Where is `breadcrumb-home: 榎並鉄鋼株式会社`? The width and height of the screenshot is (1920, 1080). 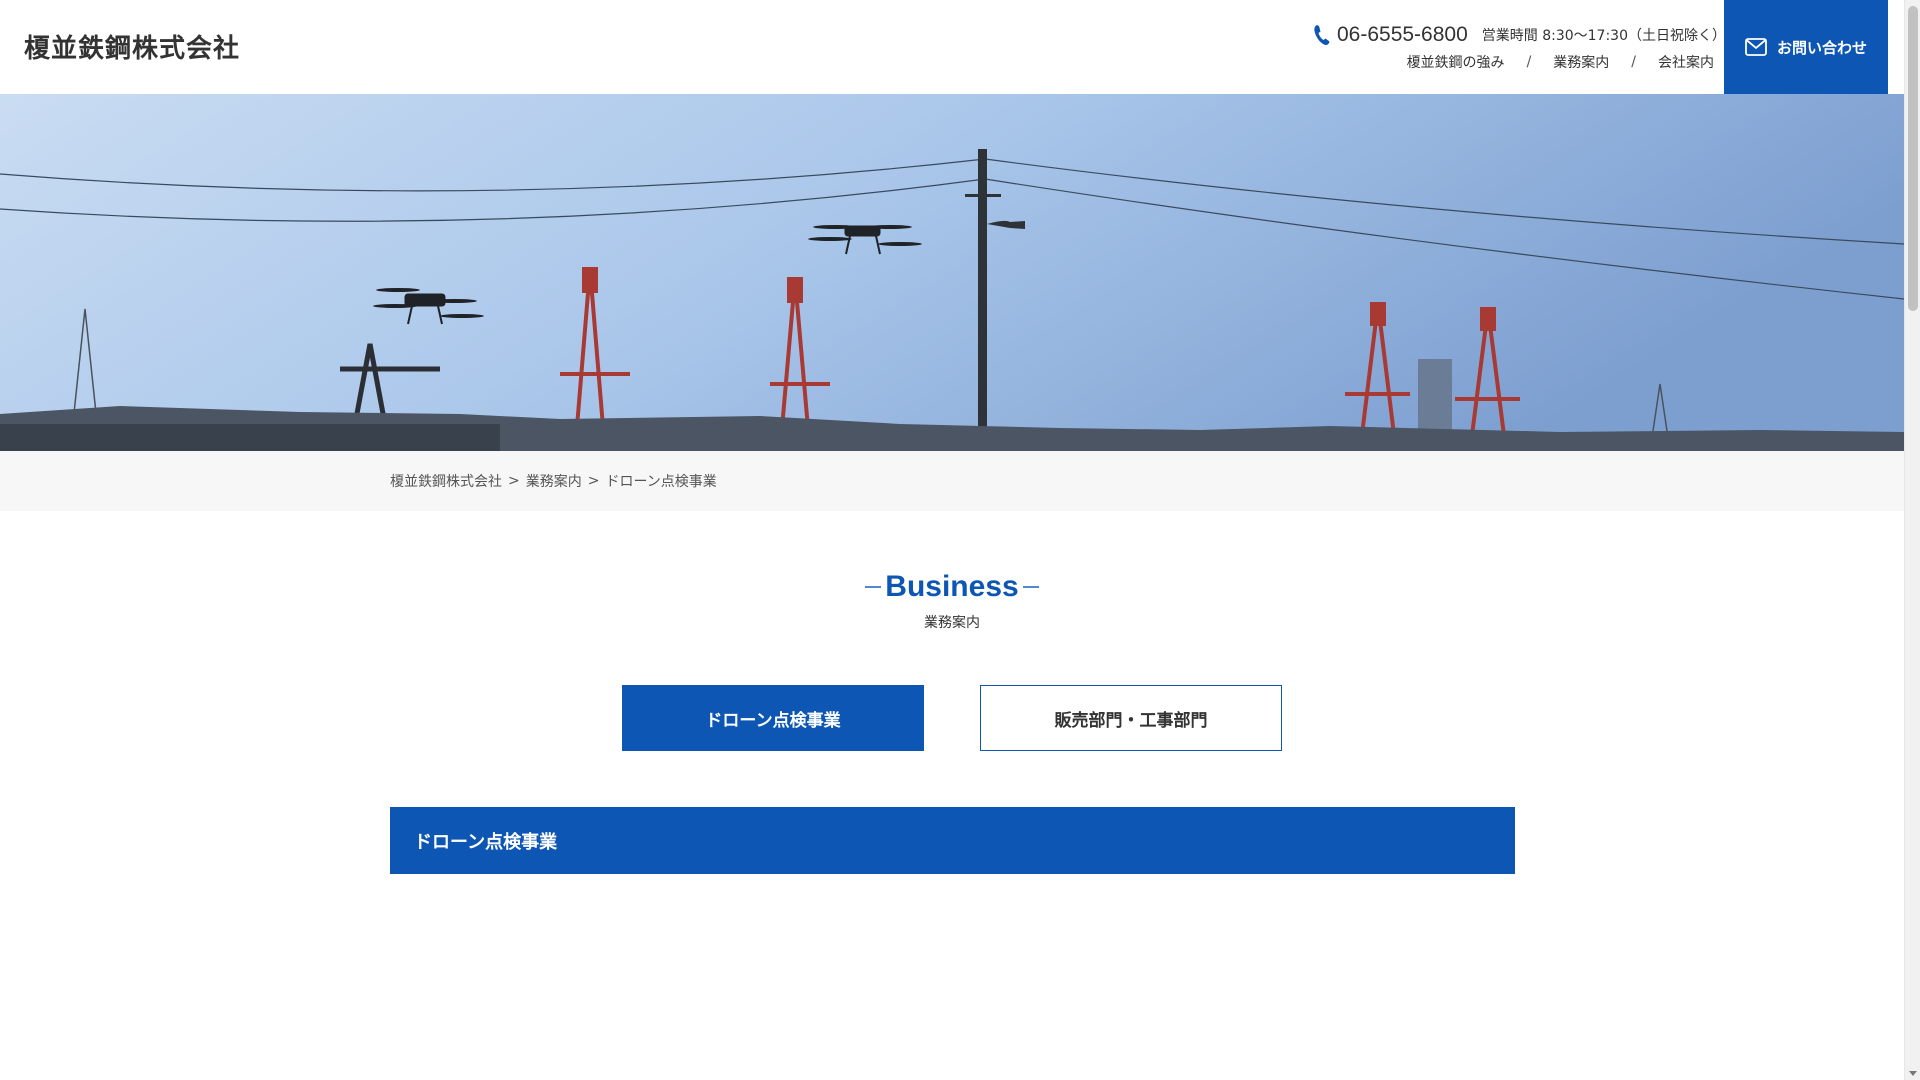 breadcrumb-home: 榎並鉄鋼株式会社 is located at coordinates (446, 481).